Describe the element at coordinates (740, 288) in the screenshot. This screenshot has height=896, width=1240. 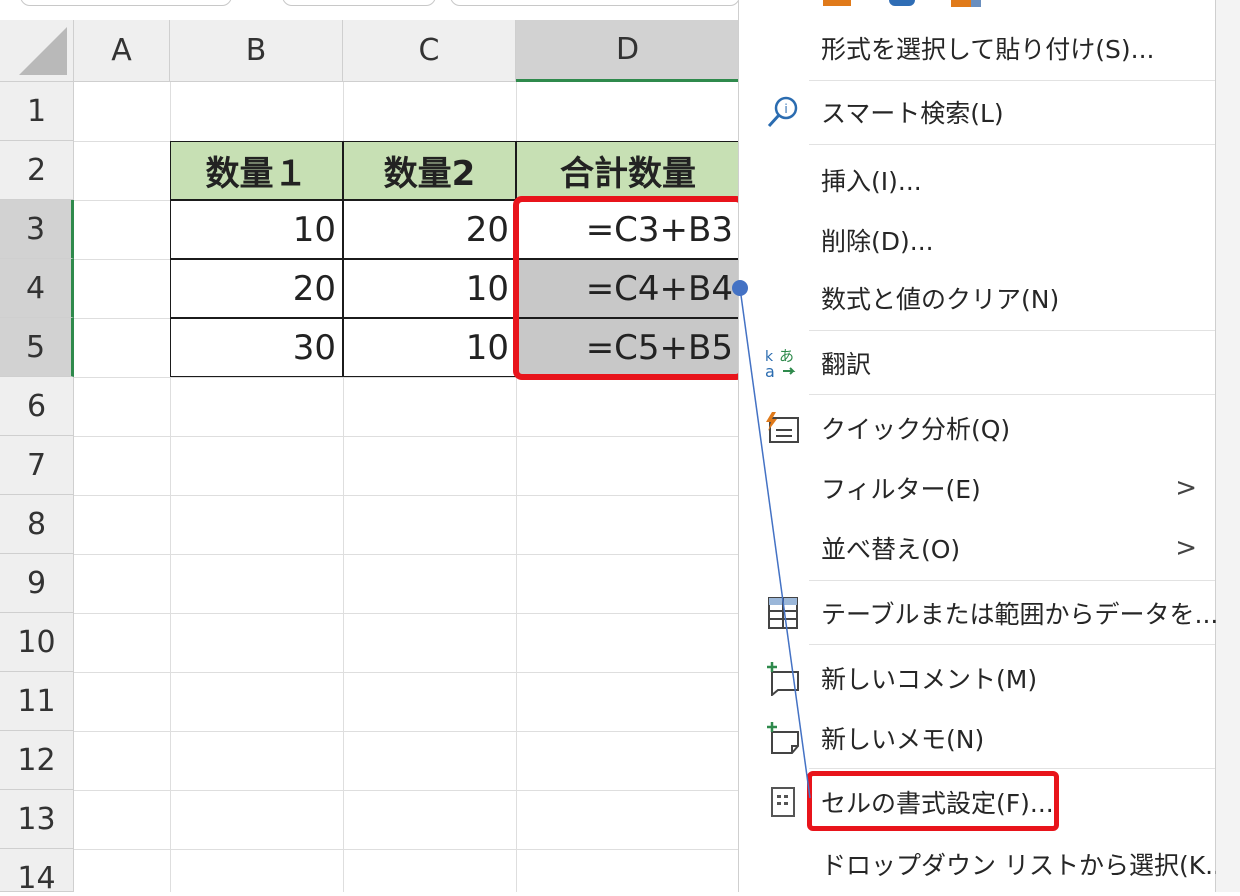
I see `connector-dot` at that location.